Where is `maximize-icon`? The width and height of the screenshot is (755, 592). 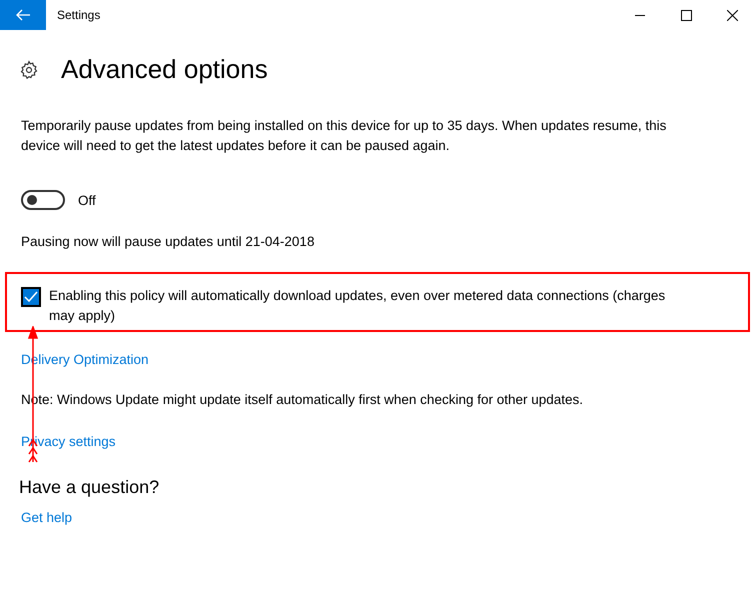 maximize-icon is located at coordinates (686, 15).